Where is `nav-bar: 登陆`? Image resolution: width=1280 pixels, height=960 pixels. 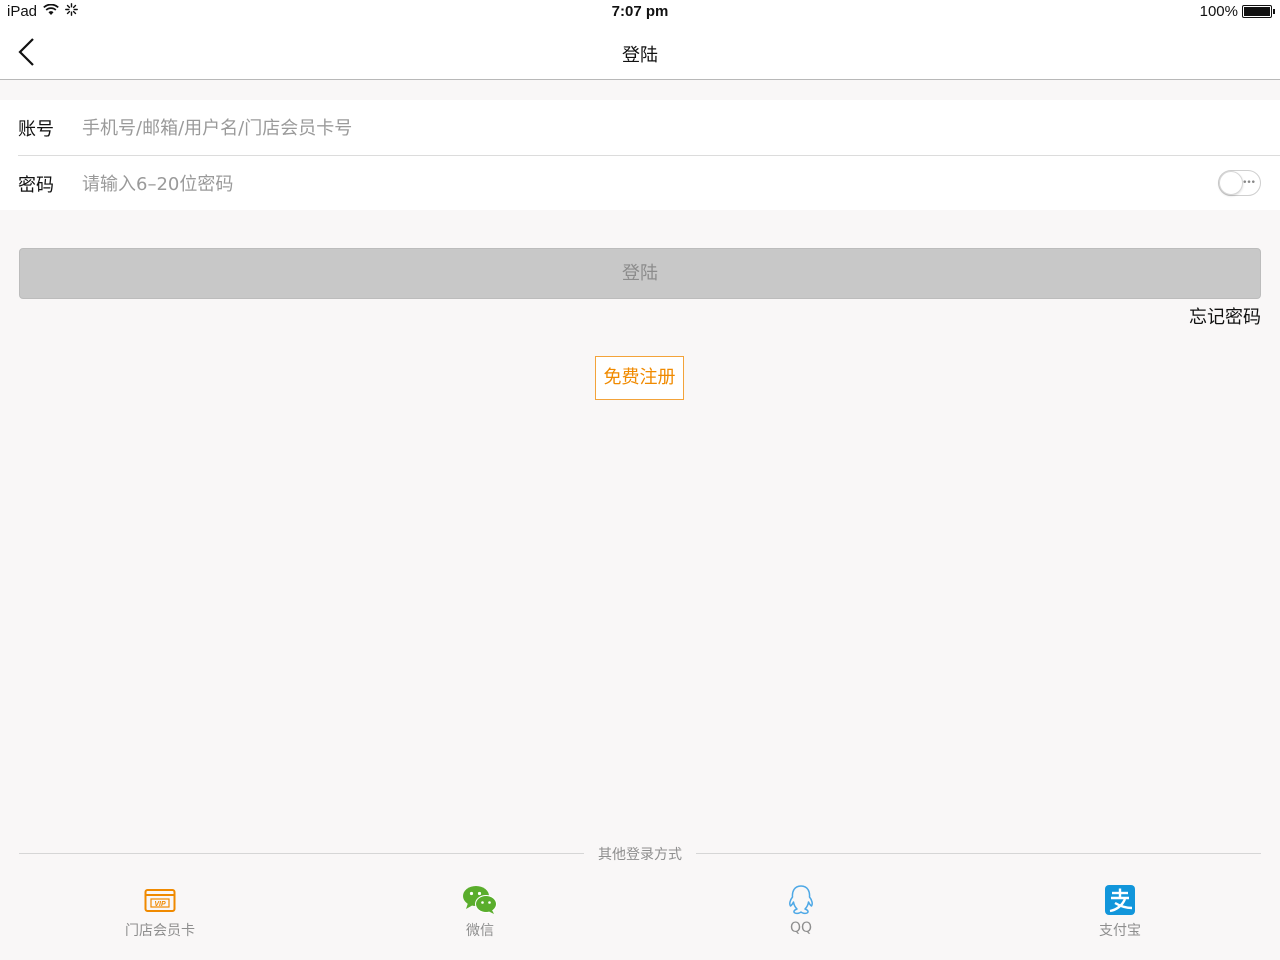
nav-bar: 登陆 is located at coordinates (640, 52).